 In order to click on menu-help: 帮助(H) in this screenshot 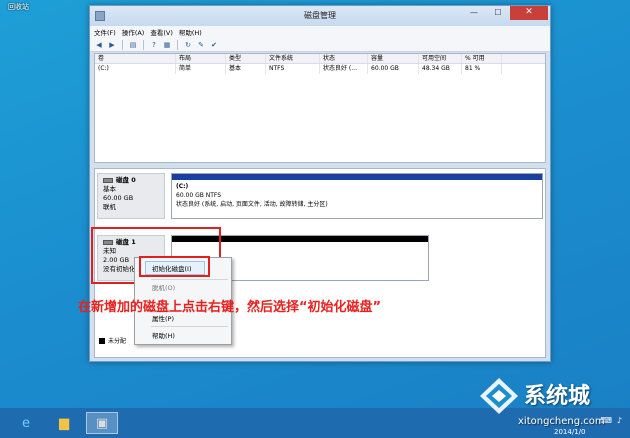, I will do `click(190, 32)`.